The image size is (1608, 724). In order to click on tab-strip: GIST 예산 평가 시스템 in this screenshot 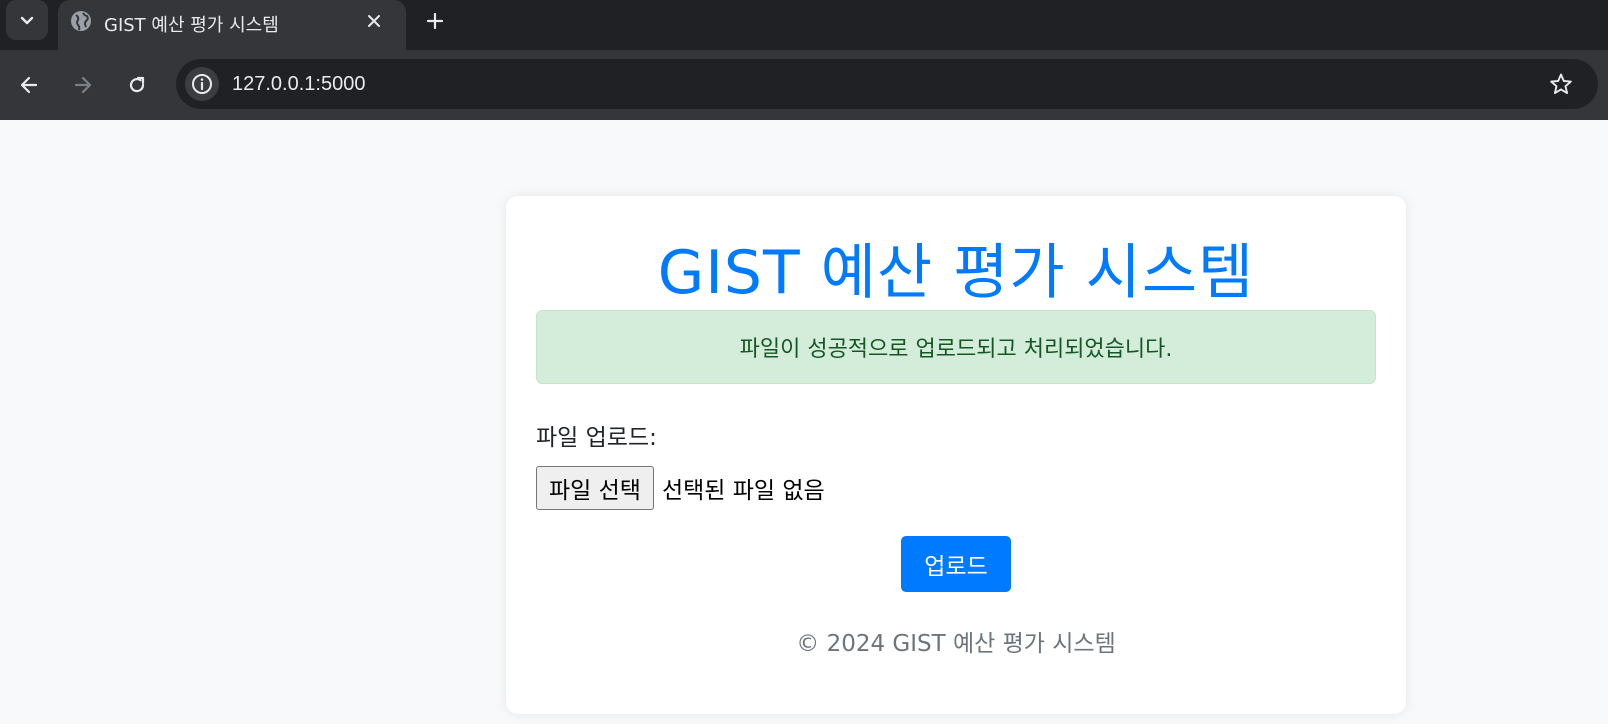, I will do `click(804, 25)`.